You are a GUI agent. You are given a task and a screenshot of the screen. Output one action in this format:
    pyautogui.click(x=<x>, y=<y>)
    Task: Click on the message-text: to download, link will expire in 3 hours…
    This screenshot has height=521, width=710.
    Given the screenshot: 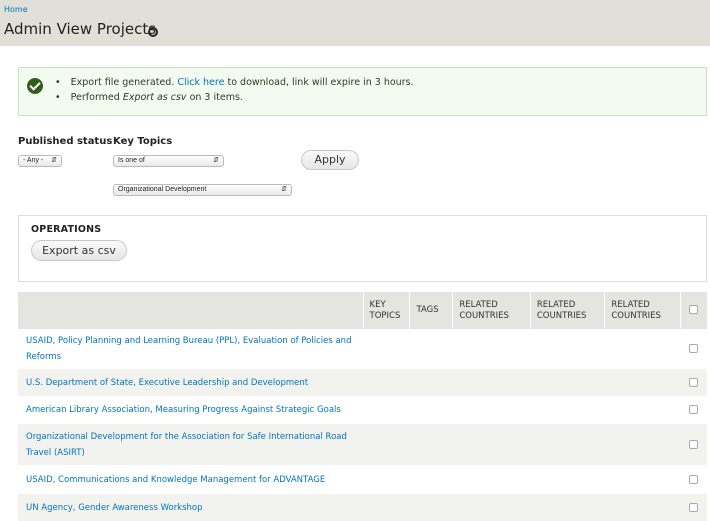 What is the action you would take?
    pyautogui.click(x=320, y=82)
    